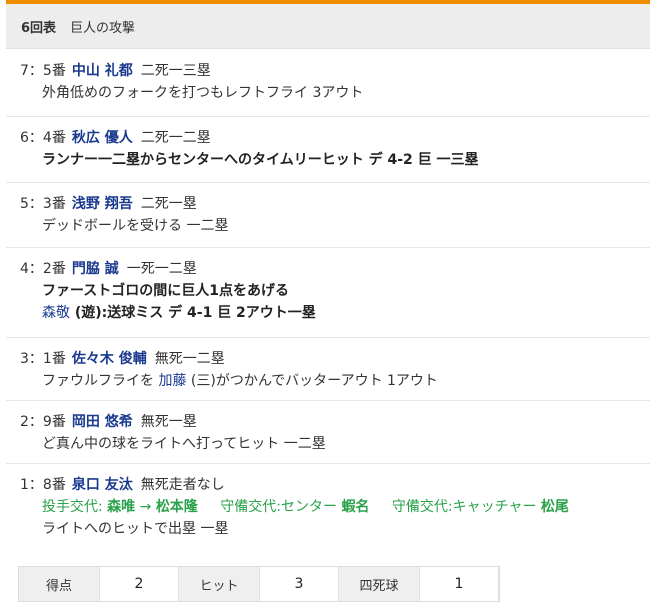  Describe the element at coordinates (466, 507) in the screenshot. I see `defense-change-label: 守備交代:キャッチャー` at that location.